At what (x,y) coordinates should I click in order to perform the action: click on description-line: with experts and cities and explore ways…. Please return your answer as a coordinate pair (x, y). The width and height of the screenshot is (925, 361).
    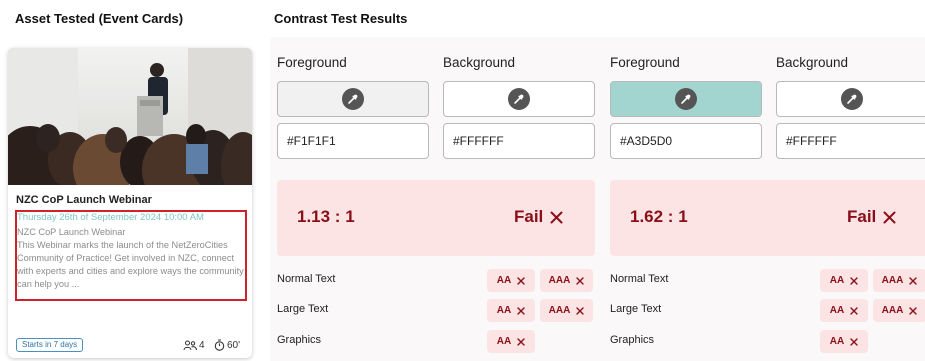
    Looking at the image, I should click on (130, 270).